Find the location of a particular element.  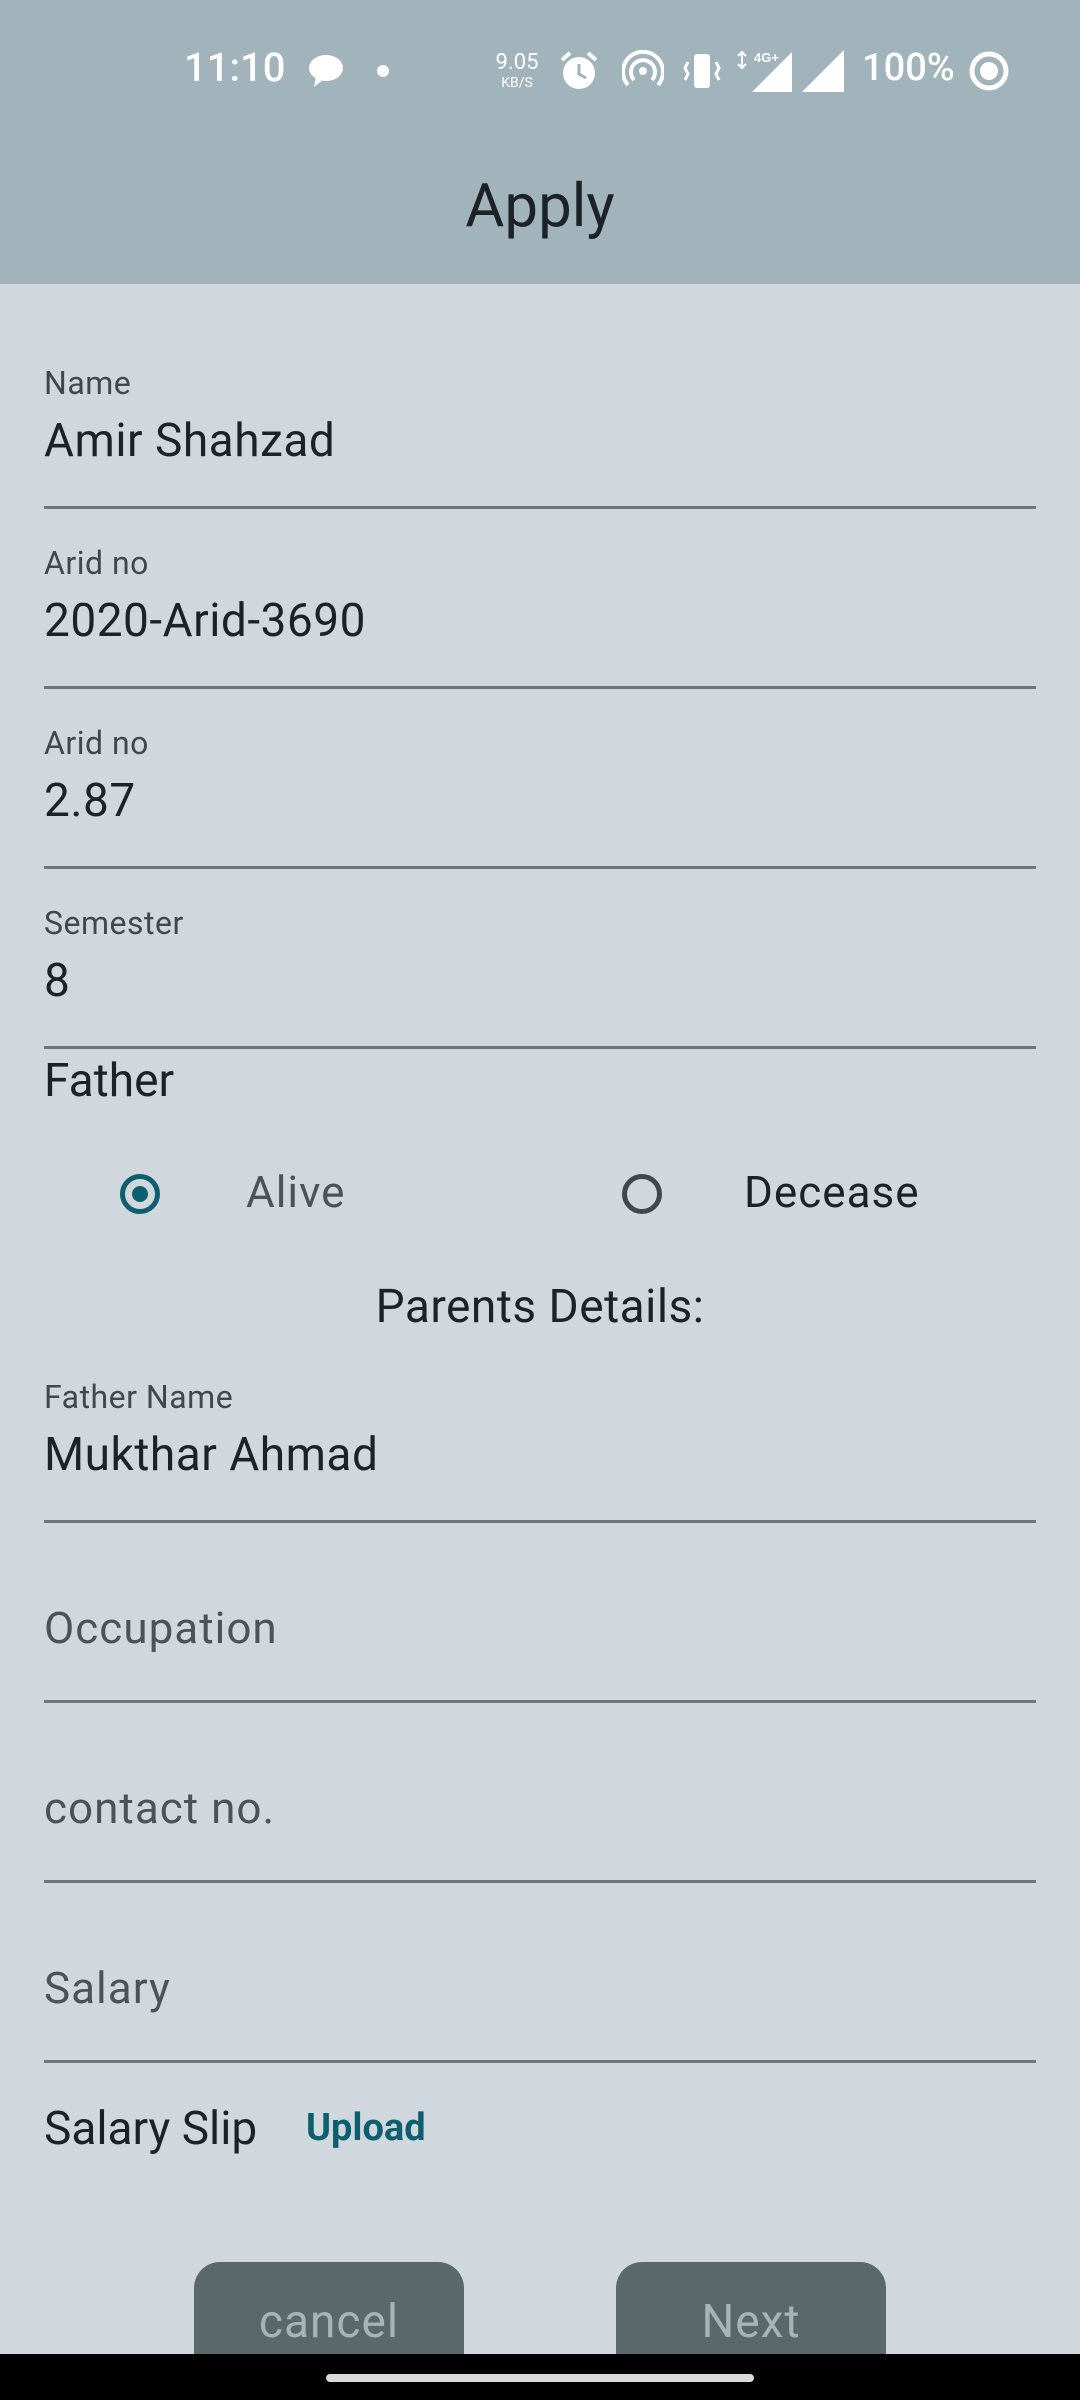

parents-details-heading: Parents Details: is located at coordinates (540, 1307).